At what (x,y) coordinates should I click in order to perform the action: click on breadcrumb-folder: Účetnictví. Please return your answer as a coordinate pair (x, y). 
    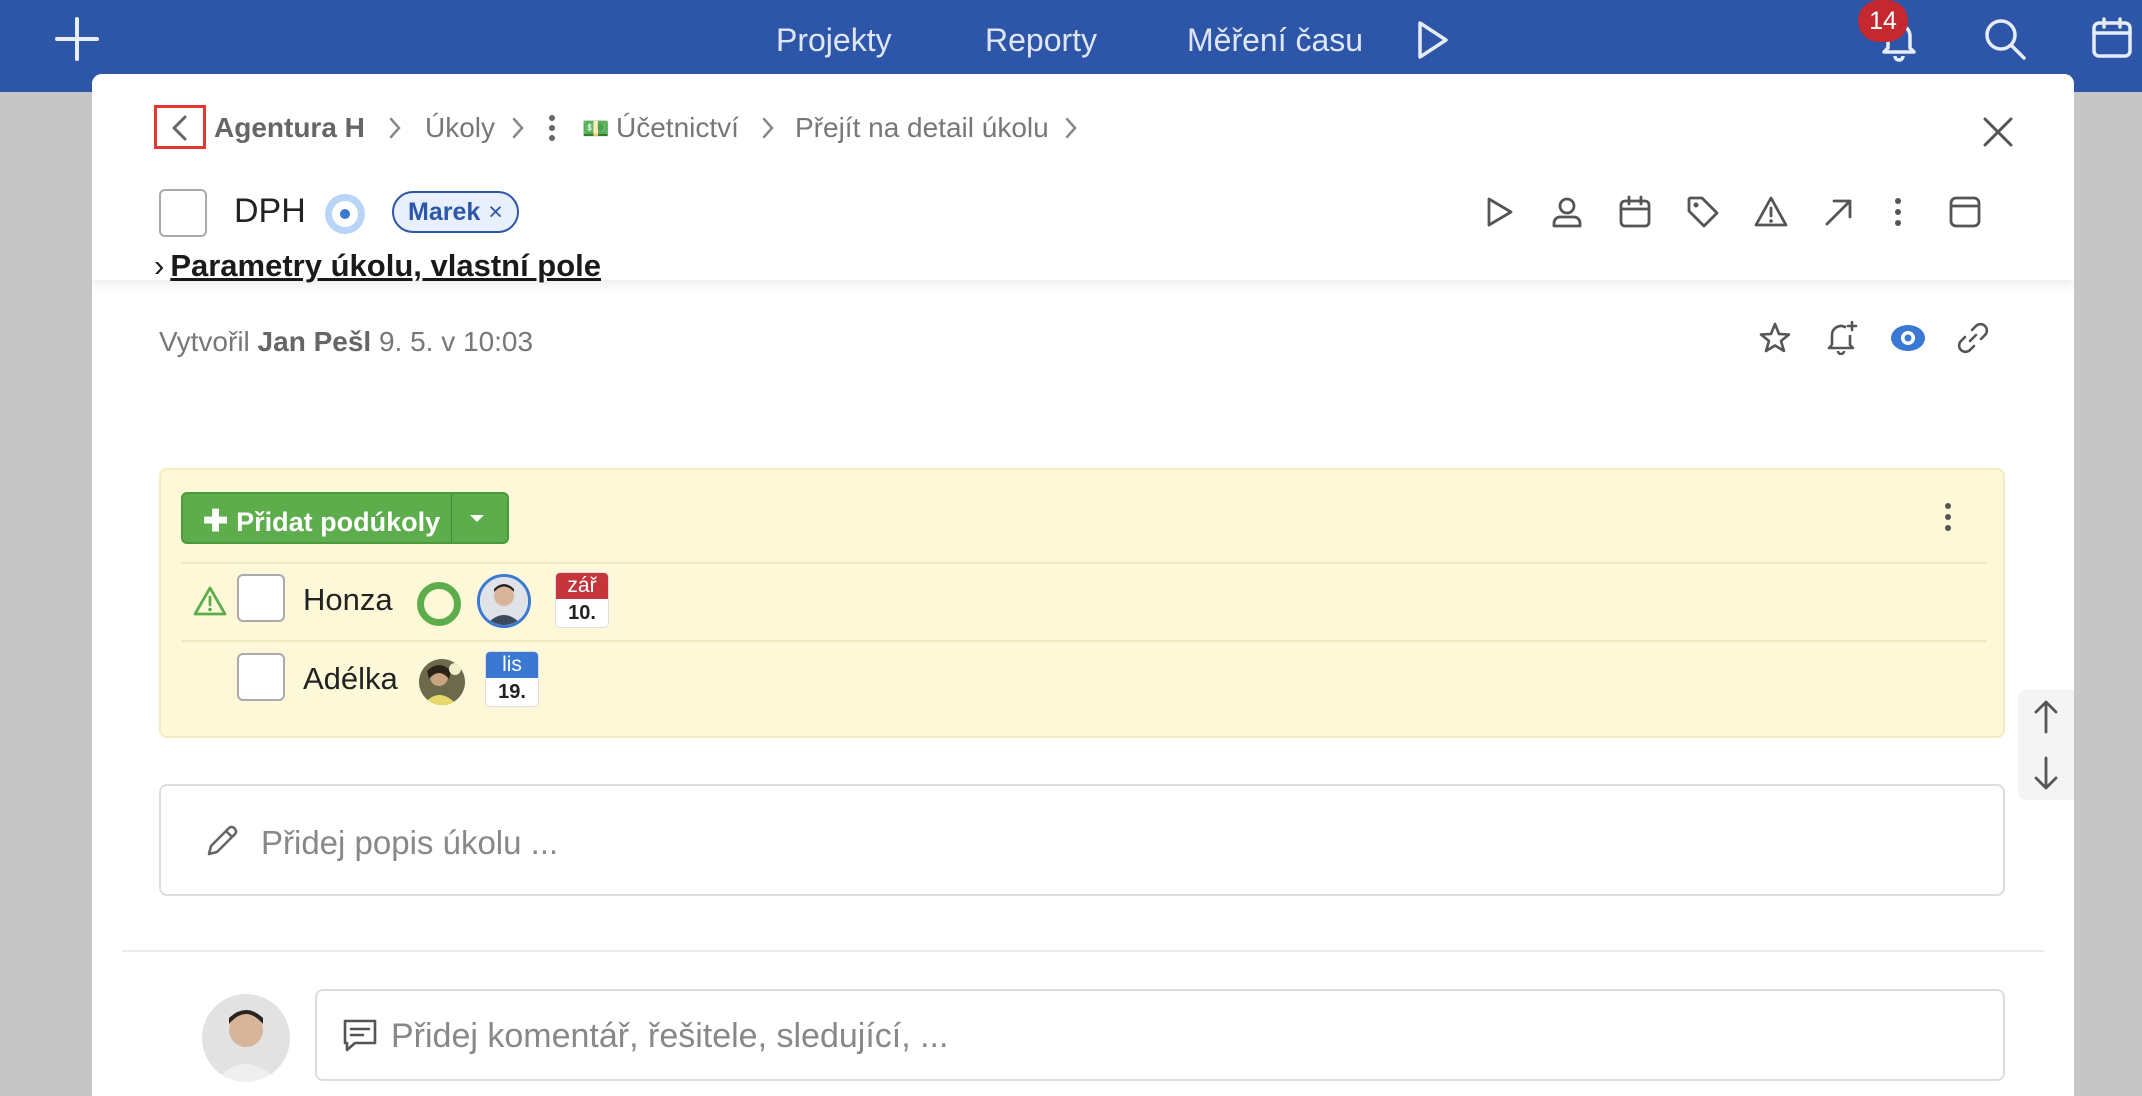
    Looking at the image, I should click on (677, 128).